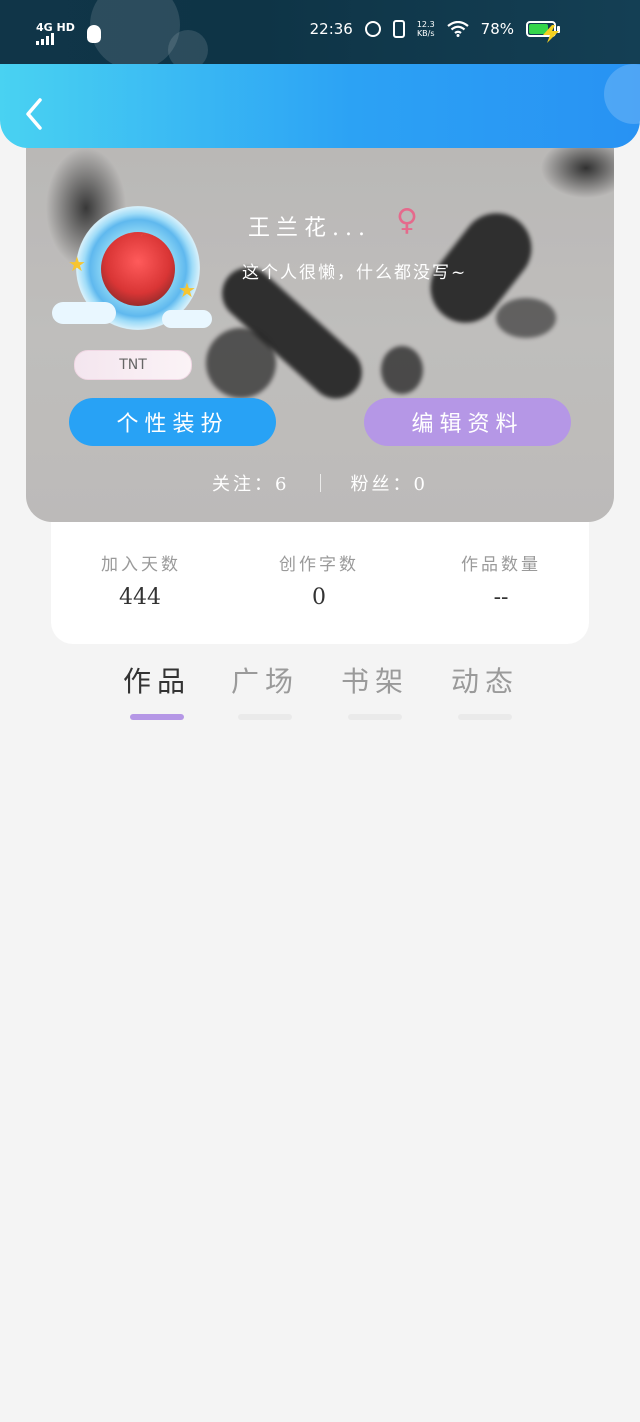 This screenshot has width=640, height=1422. What do you see at coordinates (425, 24) in the screenshot?
I see `speed-value: 12.3` at bounding box center [425, 24].